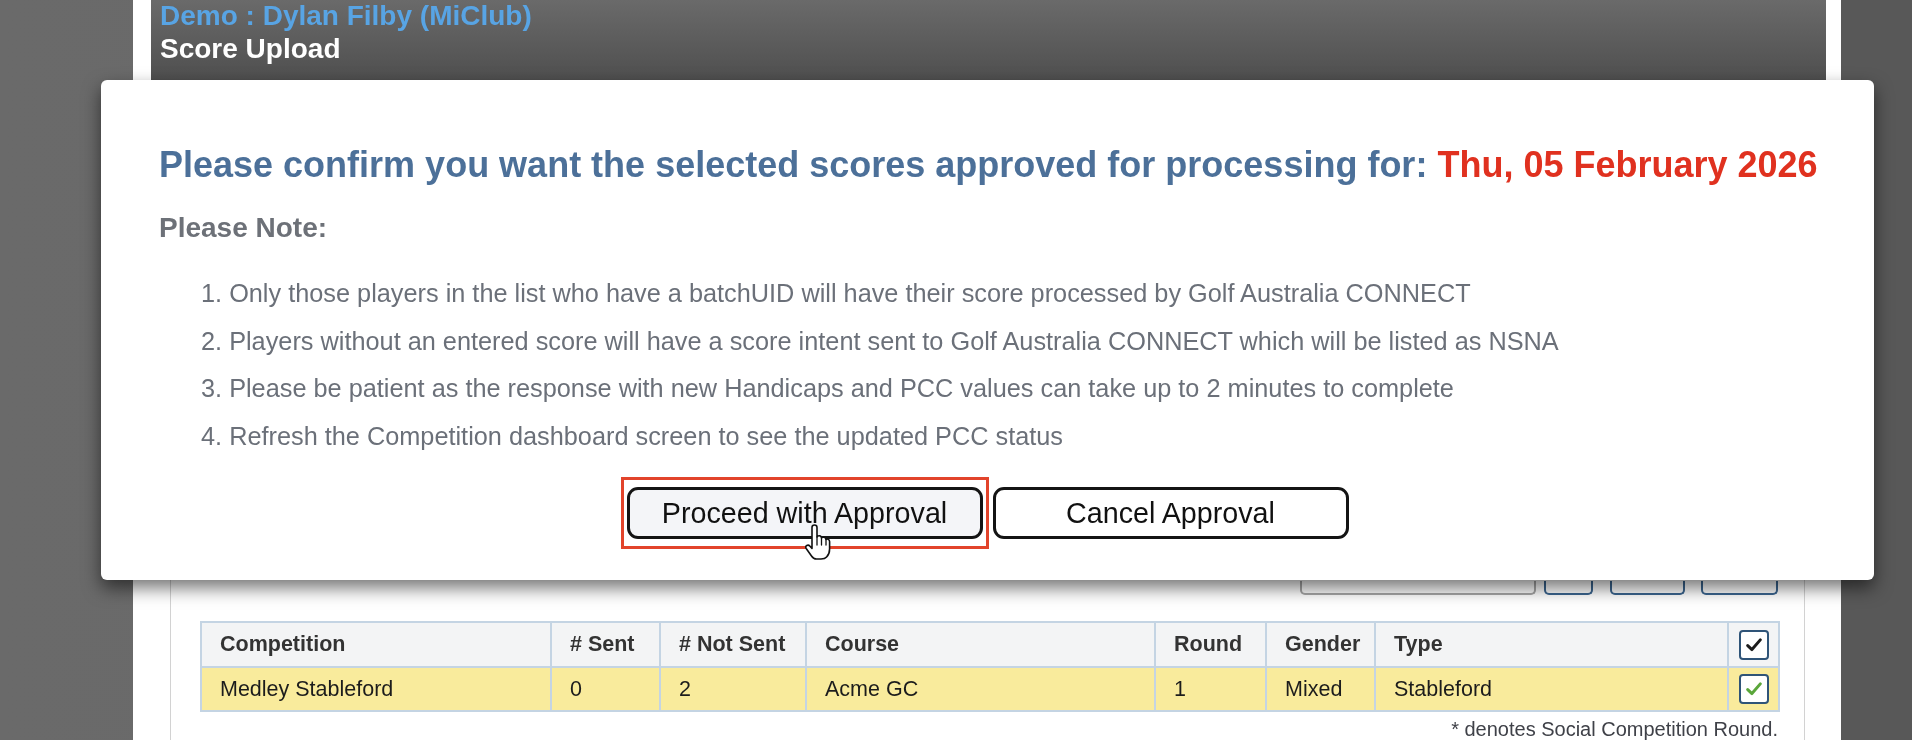 This screenshot has width=1912, height=740. Describe the element at coordinates (376, 644) in the screenshot. I see `column-header: Competition` at that location.